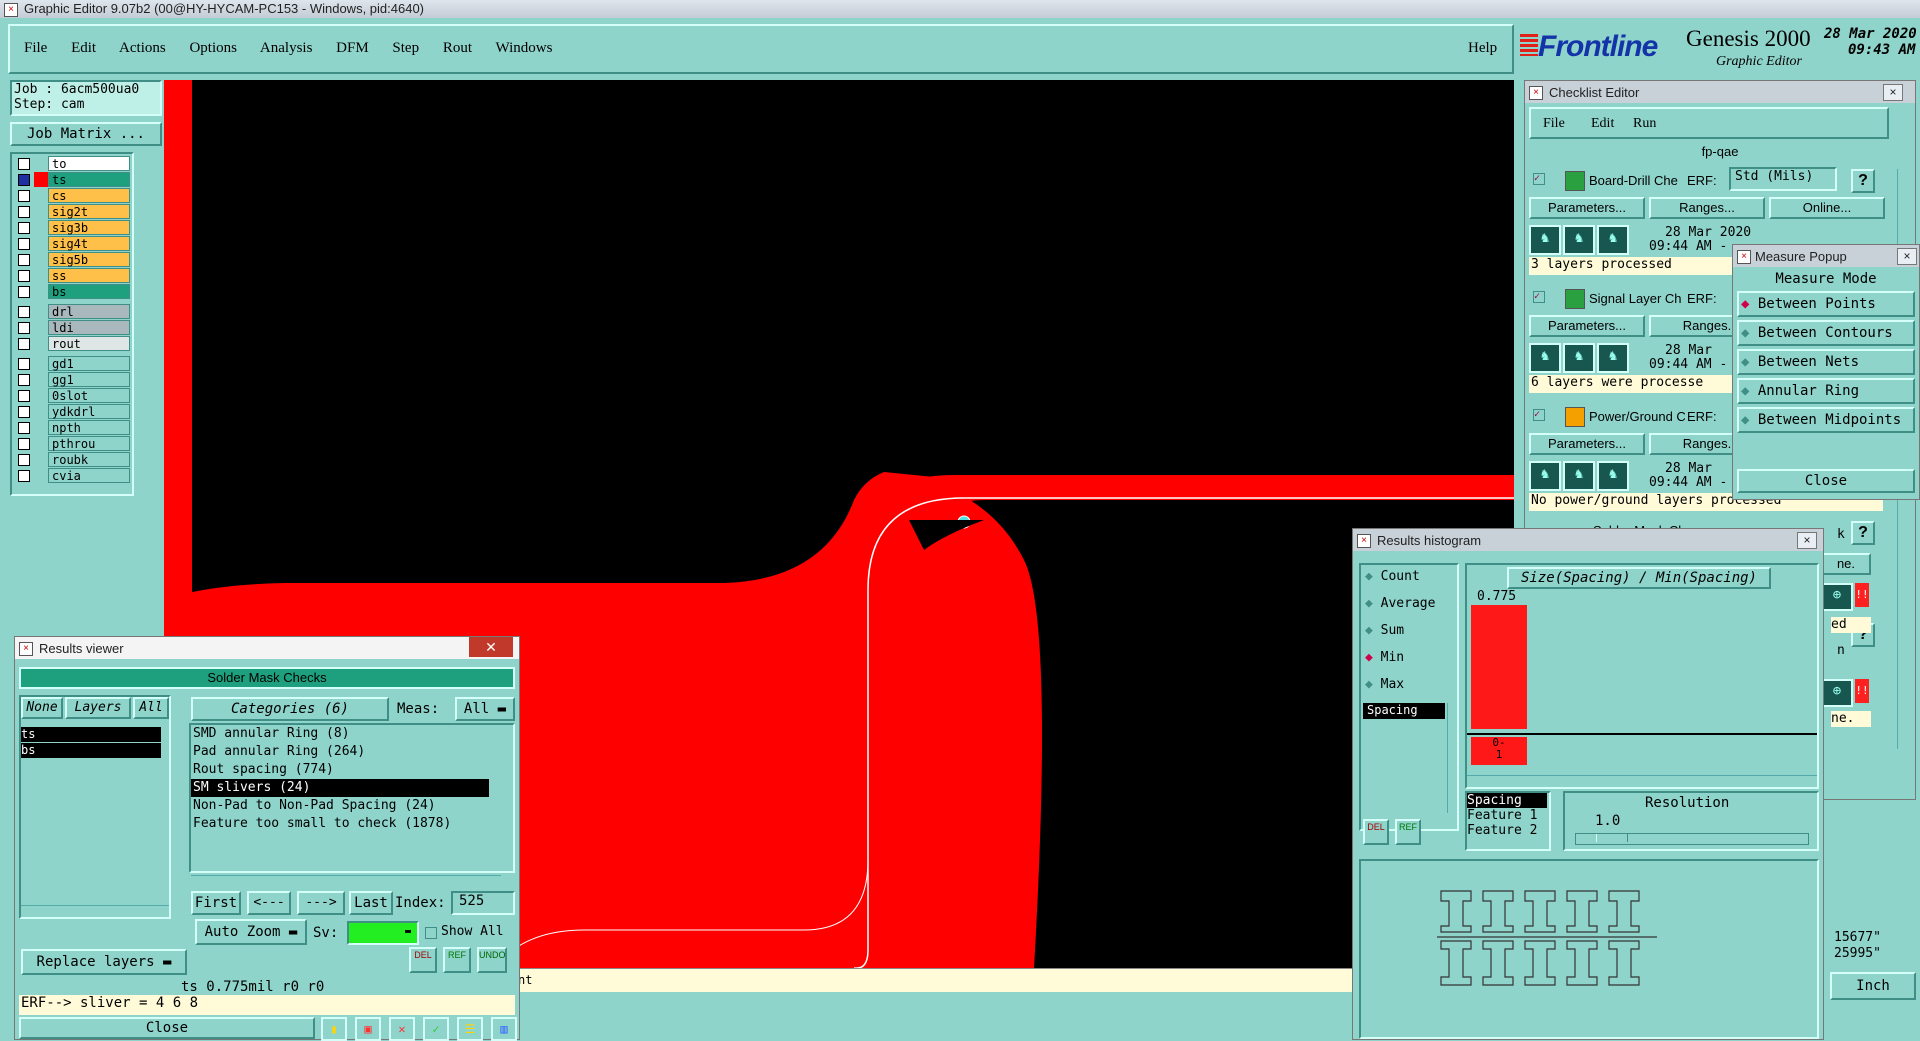 This screenshot has width=1920, height=1041. I want to click on layer-row: cvia, so click(76, 475).